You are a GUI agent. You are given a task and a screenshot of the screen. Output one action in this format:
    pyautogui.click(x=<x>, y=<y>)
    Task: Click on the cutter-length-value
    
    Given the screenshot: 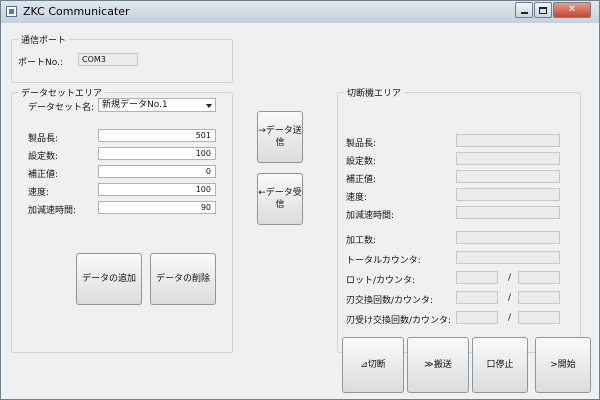 What is the action you would take?
    pyautogui.click(x=508, y=140)
    